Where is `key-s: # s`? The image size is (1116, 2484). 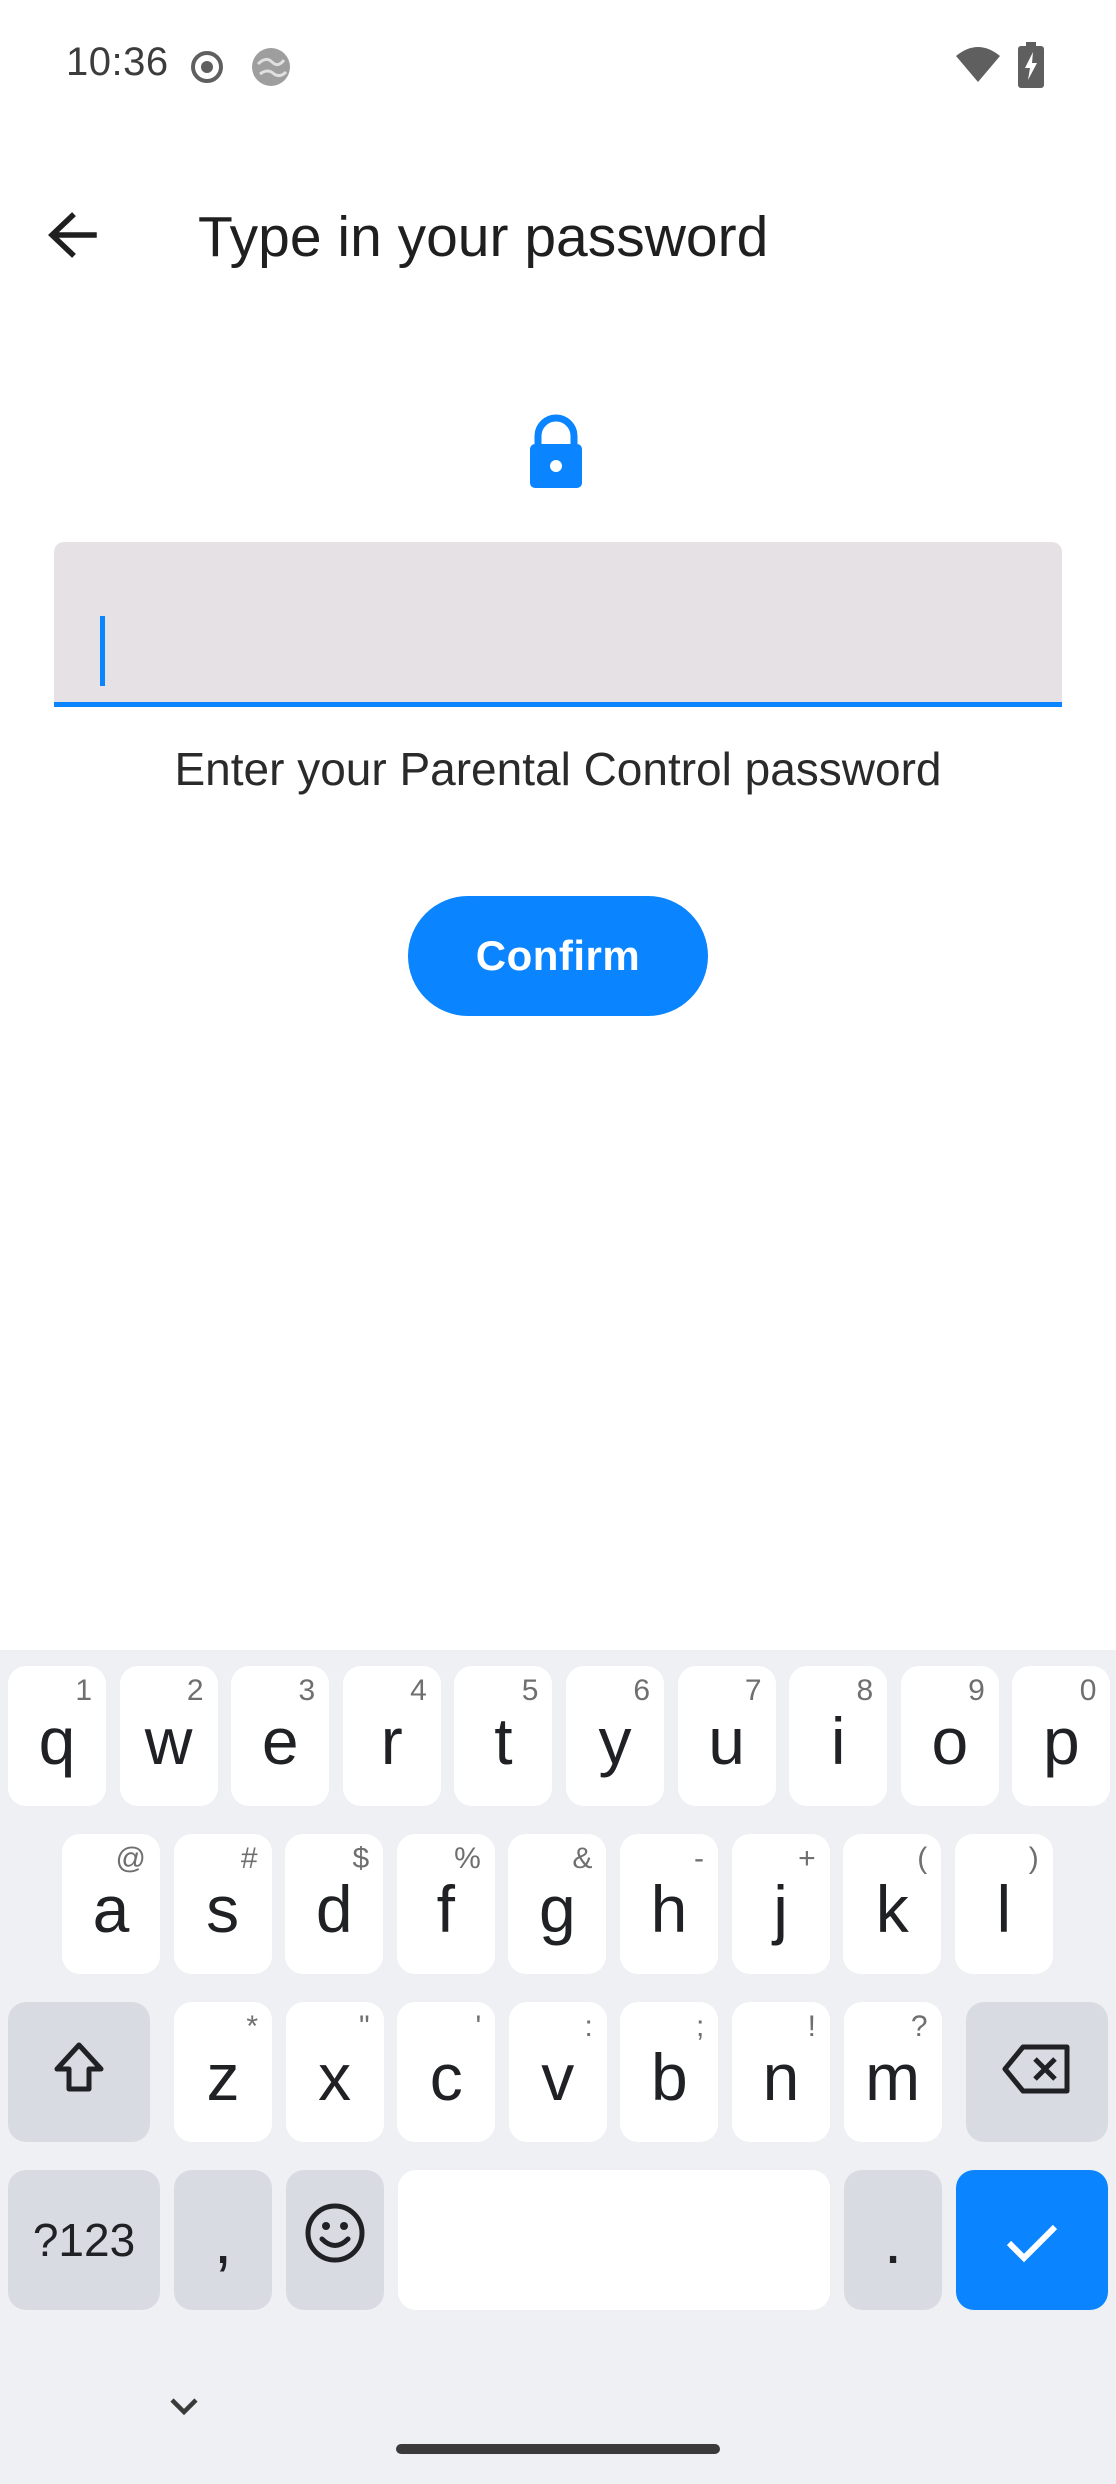 key-s: # s is located at coordinates (222, 1904).